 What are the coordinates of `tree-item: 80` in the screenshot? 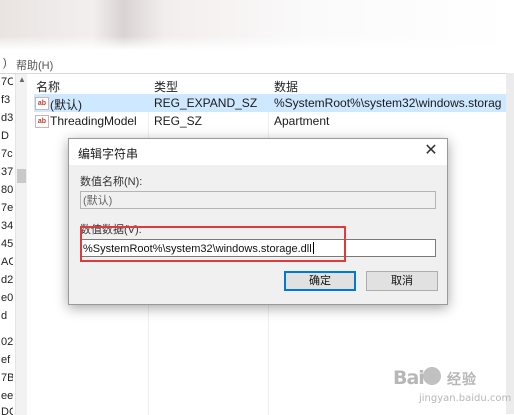 It's located at (7, 190).